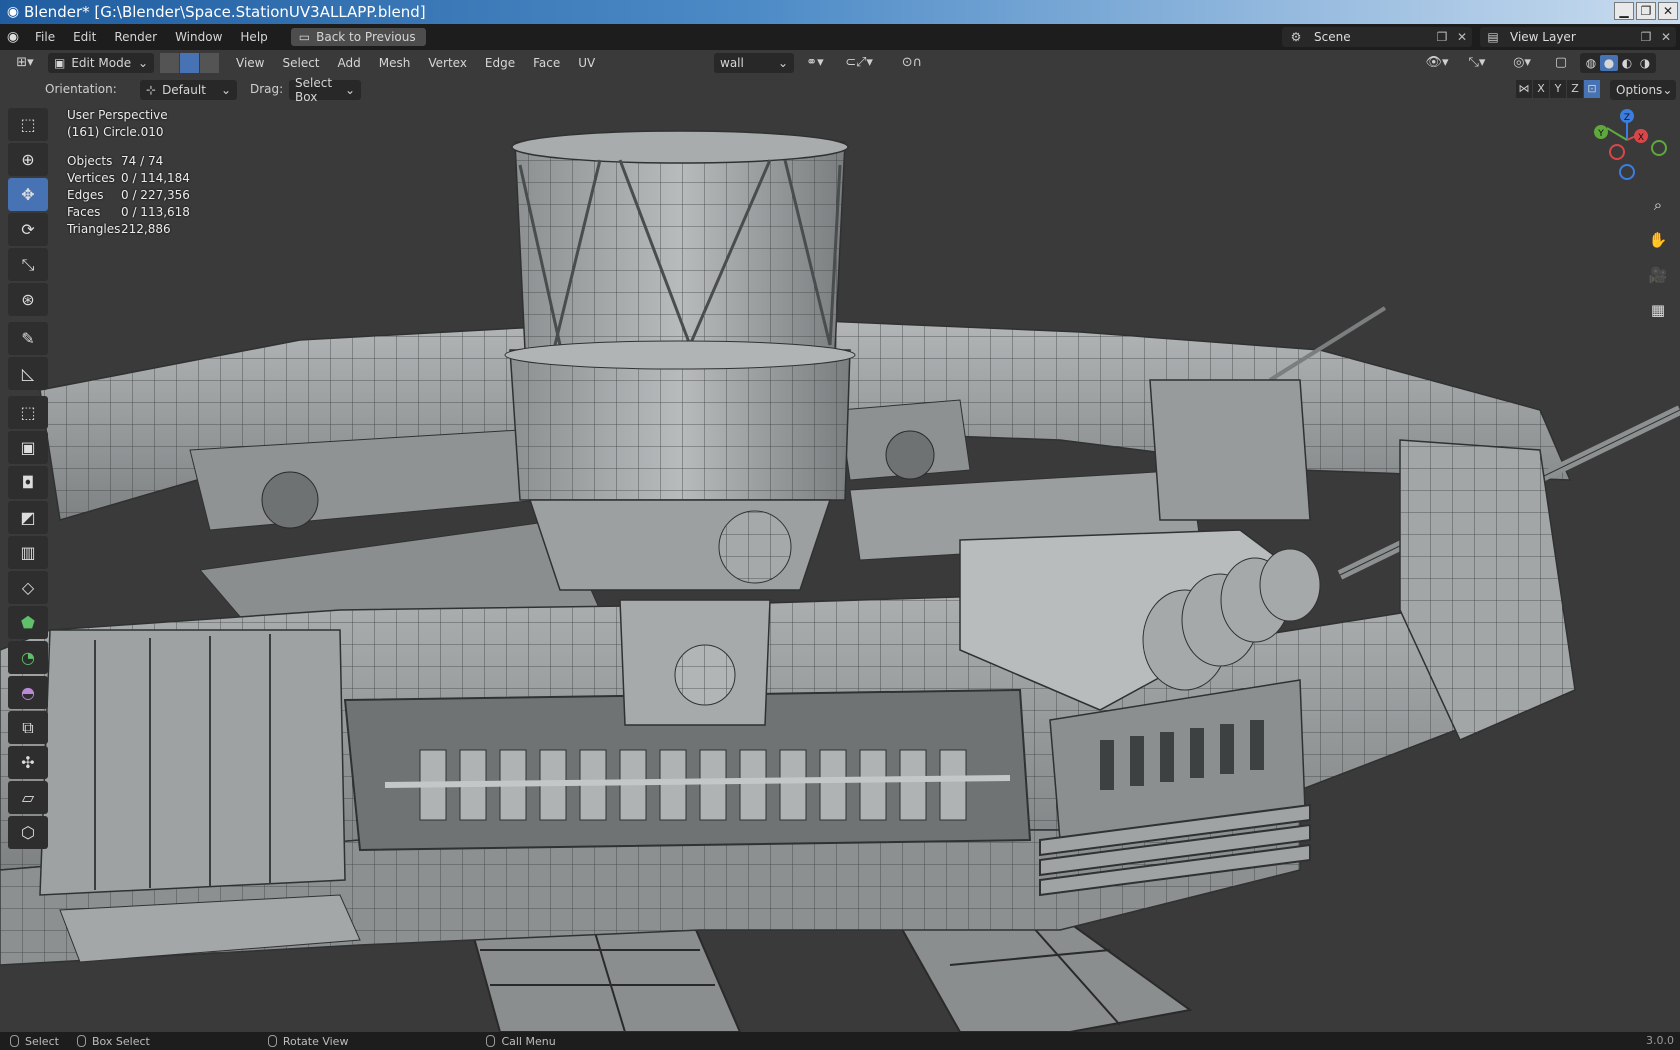  I want to click on remove-view-layer-icon: ✕, so click(1666, 37).